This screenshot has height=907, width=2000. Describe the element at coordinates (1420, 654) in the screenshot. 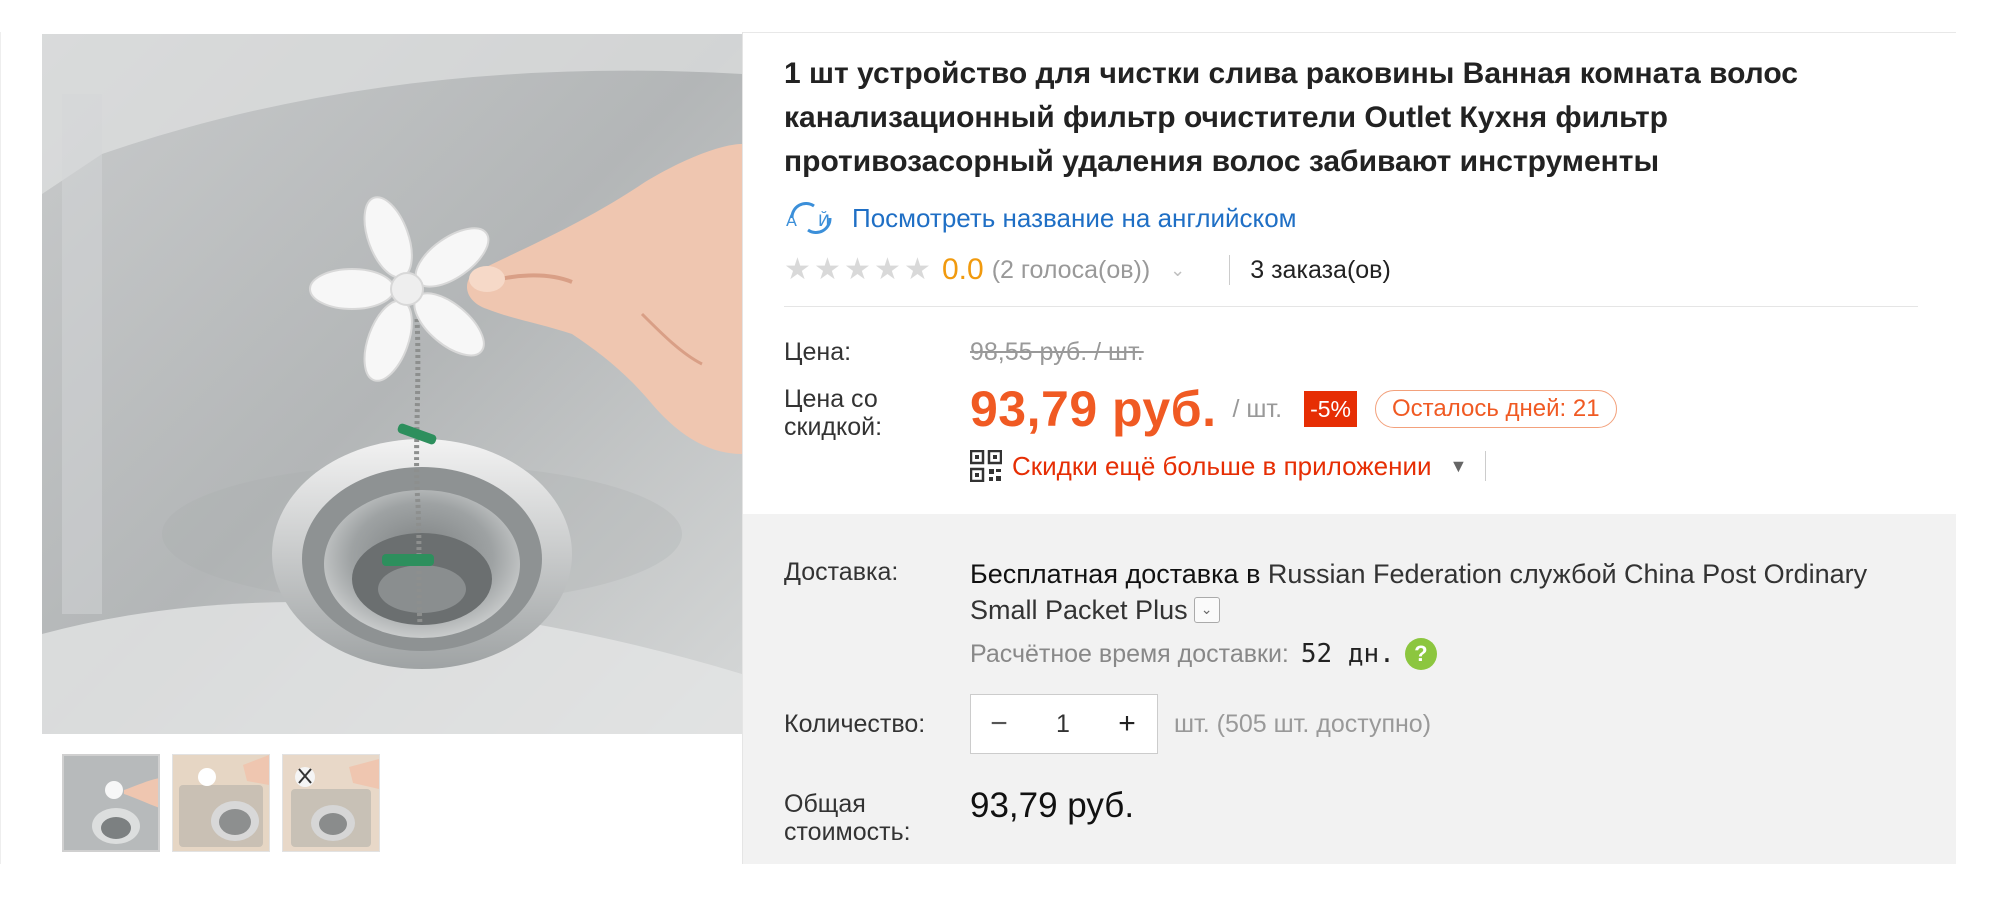

I see `help-icon: ?` at that location.